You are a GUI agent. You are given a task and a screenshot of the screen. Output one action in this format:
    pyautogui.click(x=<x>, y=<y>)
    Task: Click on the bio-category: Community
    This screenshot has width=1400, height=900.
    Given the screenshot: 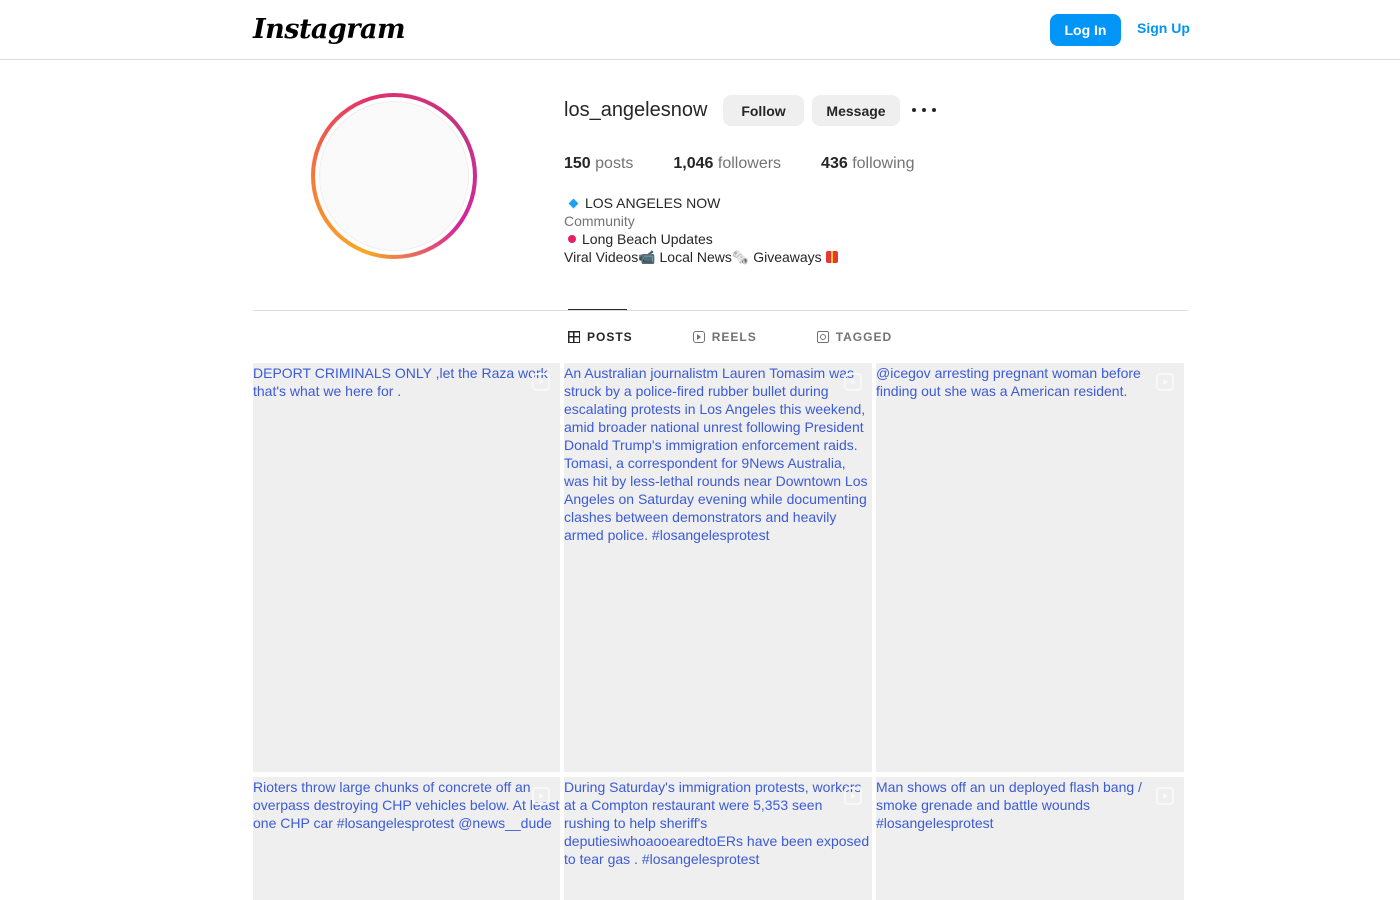 What is the action you would take?
    pyautogui.click(x=599, y=221)
    